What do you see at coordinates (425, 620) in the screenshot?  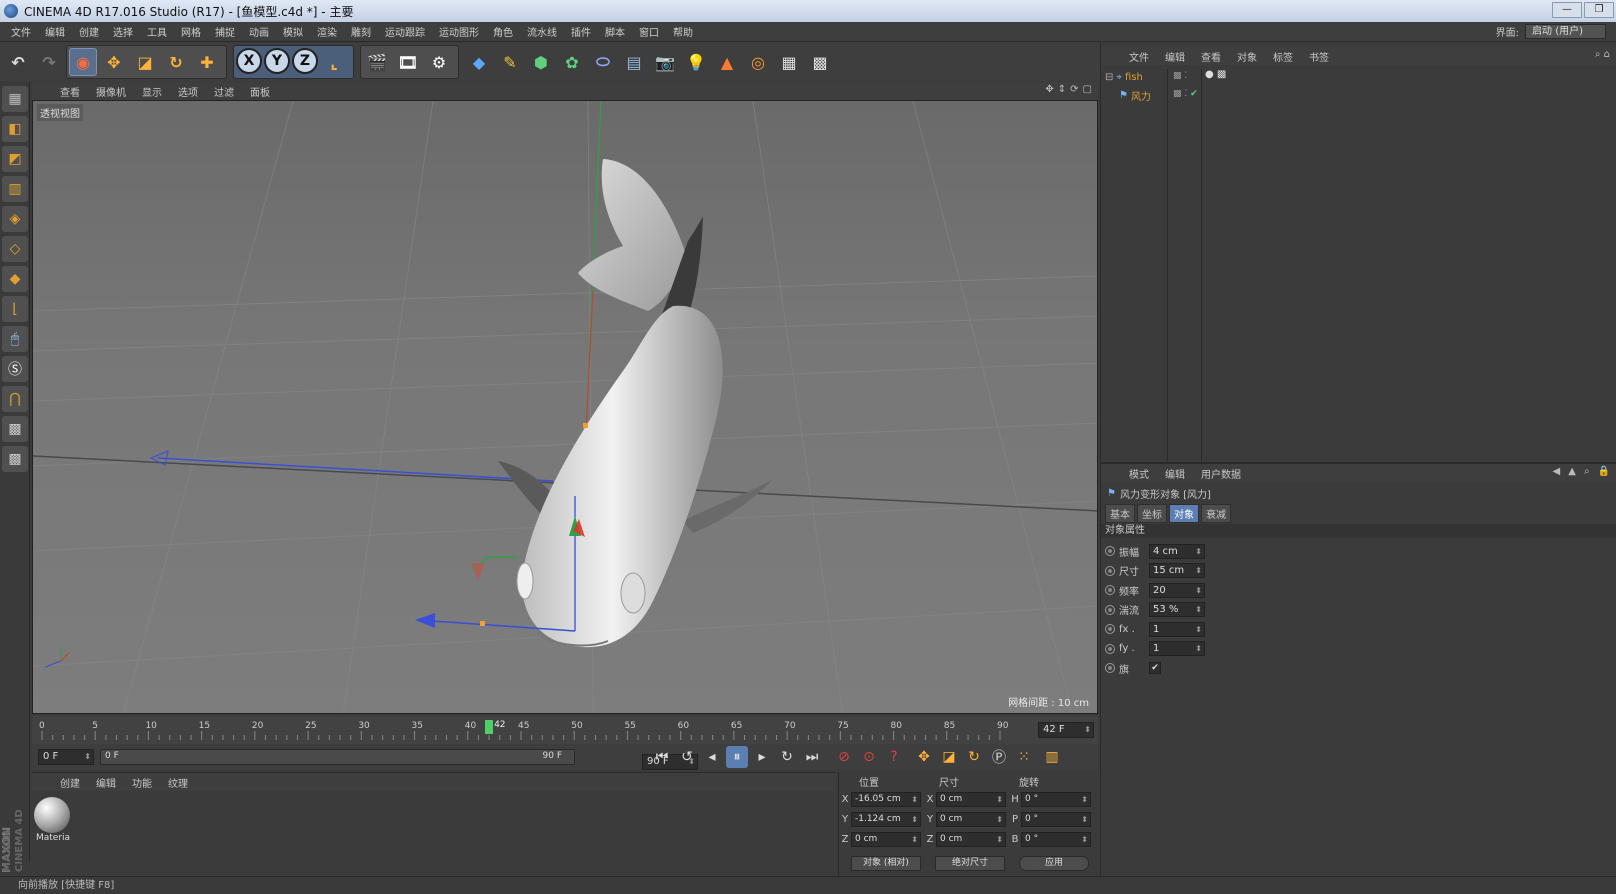 I see `gizmo-x-handle` at bounding box center [425, 620].